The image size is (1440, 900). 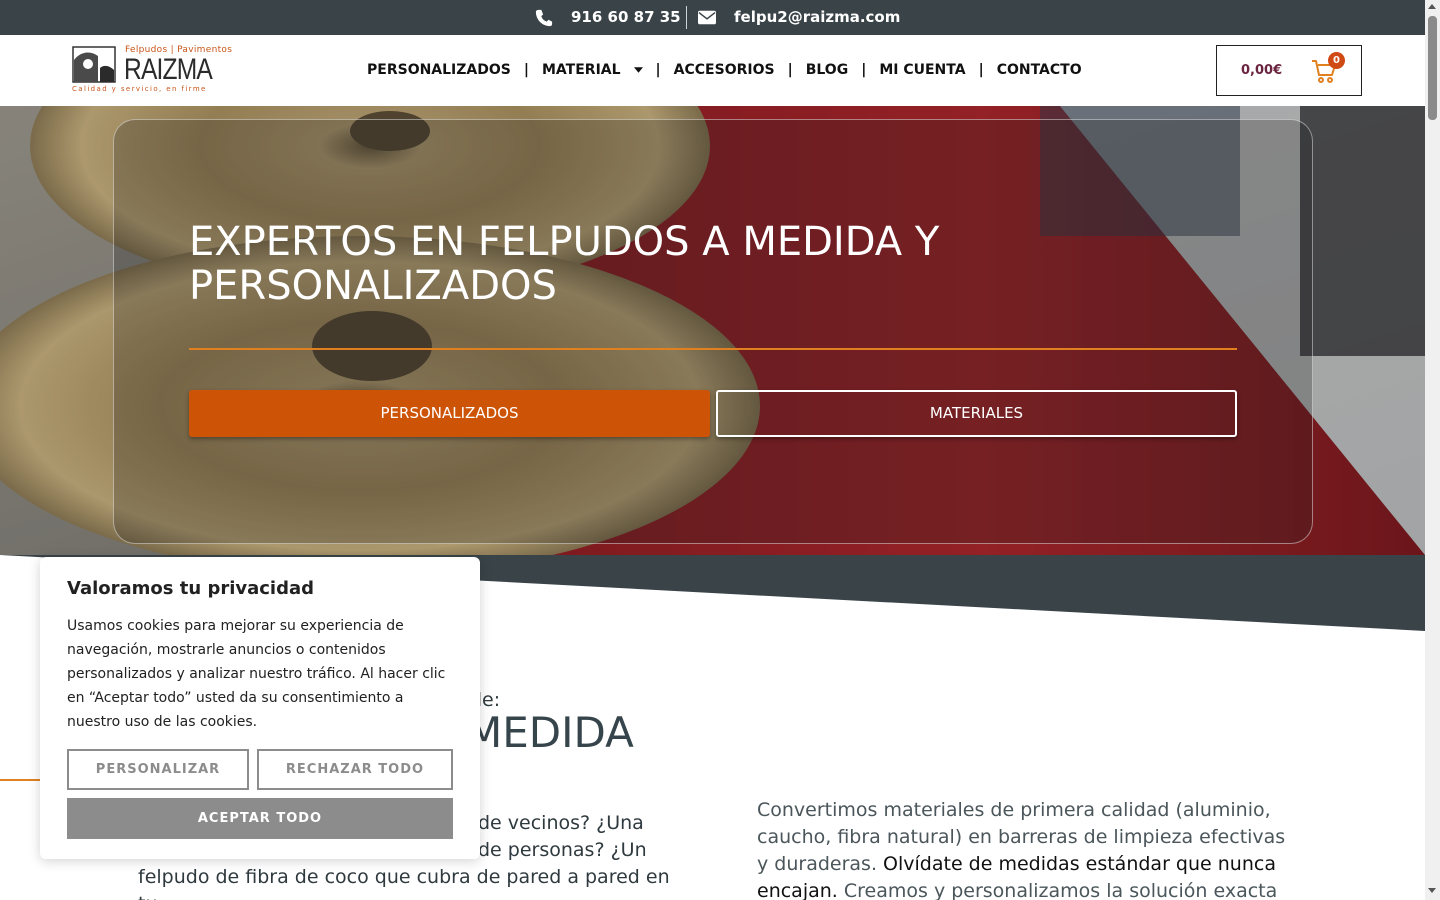 What do you see at coordinates (550, 732) in the screenshot?
I see `section-title: MEDIDA` at bounding box center [550, 732].